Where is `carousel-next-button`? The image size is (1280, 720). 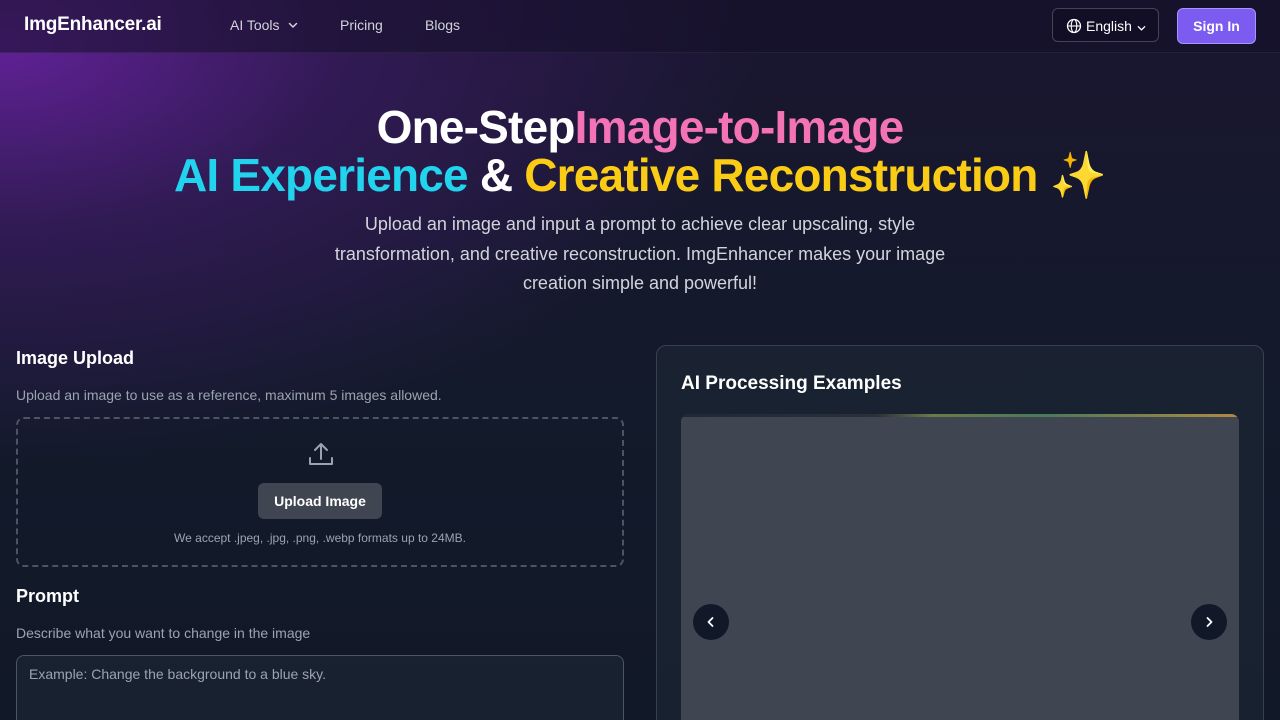 carousel-next-button is located at coordinates (1209, 622).